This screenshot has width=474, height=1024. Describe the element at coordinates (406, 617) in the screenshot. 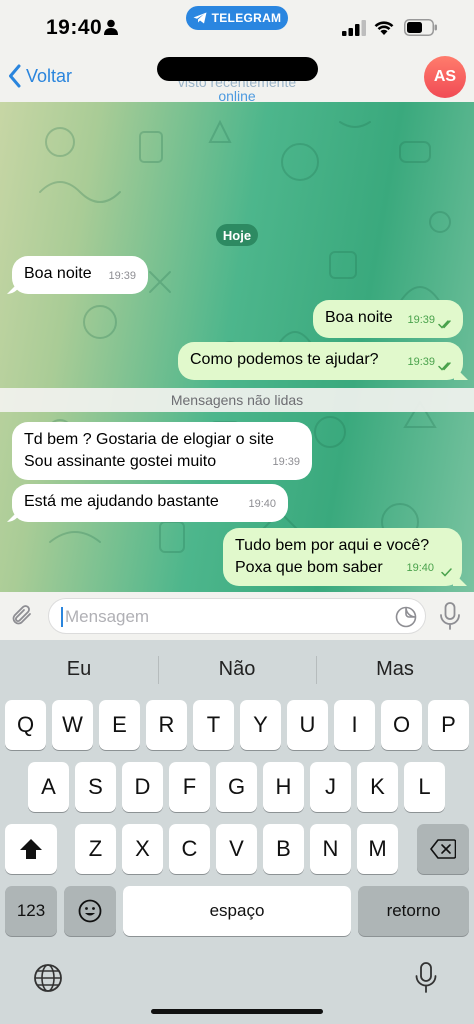

I see `sticker-icon` at that location.